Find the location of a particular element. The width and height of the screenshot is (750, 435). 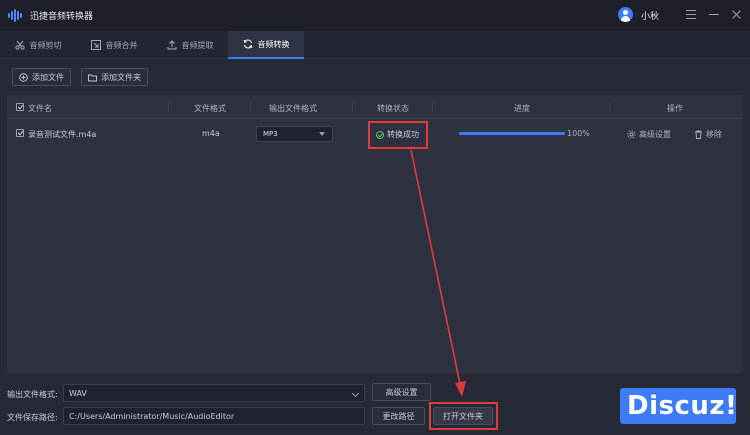

table-header: 文件名 文件格式 输出文件格式 转换状态 进度 操作 is located at coordinates (375, 107).